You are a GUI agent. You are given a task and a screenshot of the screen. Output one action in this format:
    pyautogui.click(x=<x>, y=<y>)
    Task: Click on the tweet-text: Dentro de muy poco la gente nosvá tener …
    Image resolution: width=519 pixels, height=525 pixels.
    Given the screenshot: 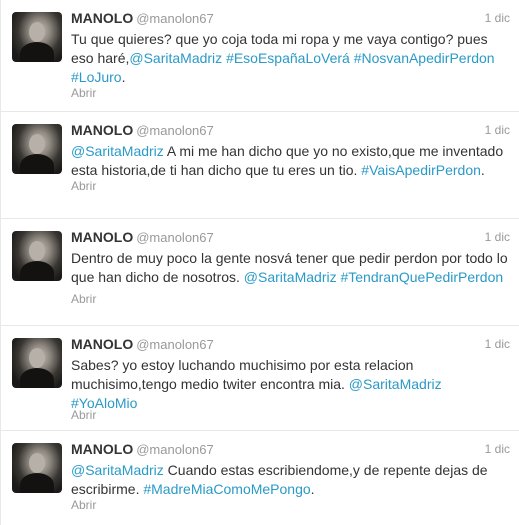 What is the action you would take?
    pyautogui.click(x=291, y=268)
    